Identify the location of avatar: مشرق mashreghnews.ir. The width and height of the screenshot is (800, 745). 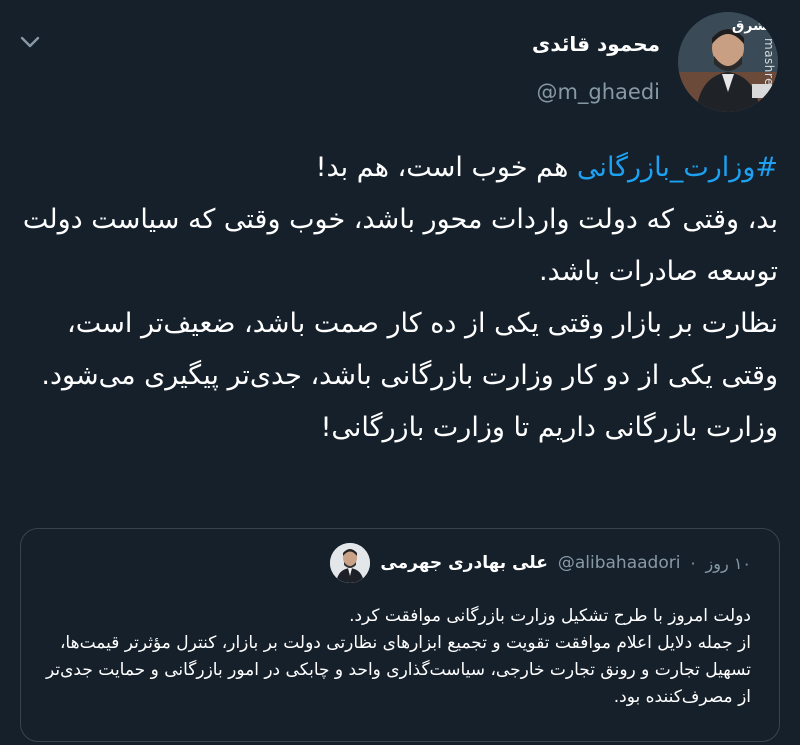
(728, 62).